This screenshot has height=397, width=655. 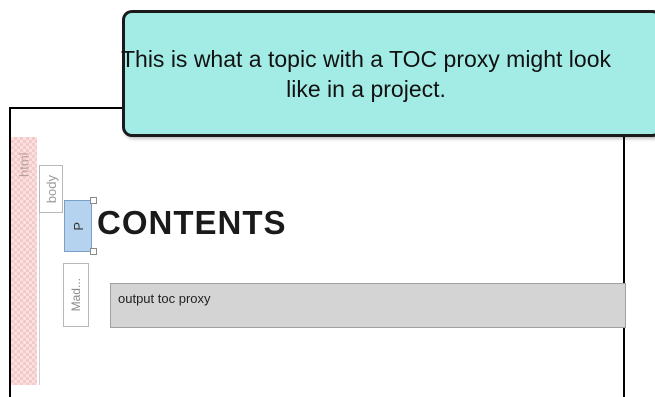 What do you see at coordinates (24, 165) in the screenshot?
I see `html-structure-label: html` at bounding box center [24, 165].